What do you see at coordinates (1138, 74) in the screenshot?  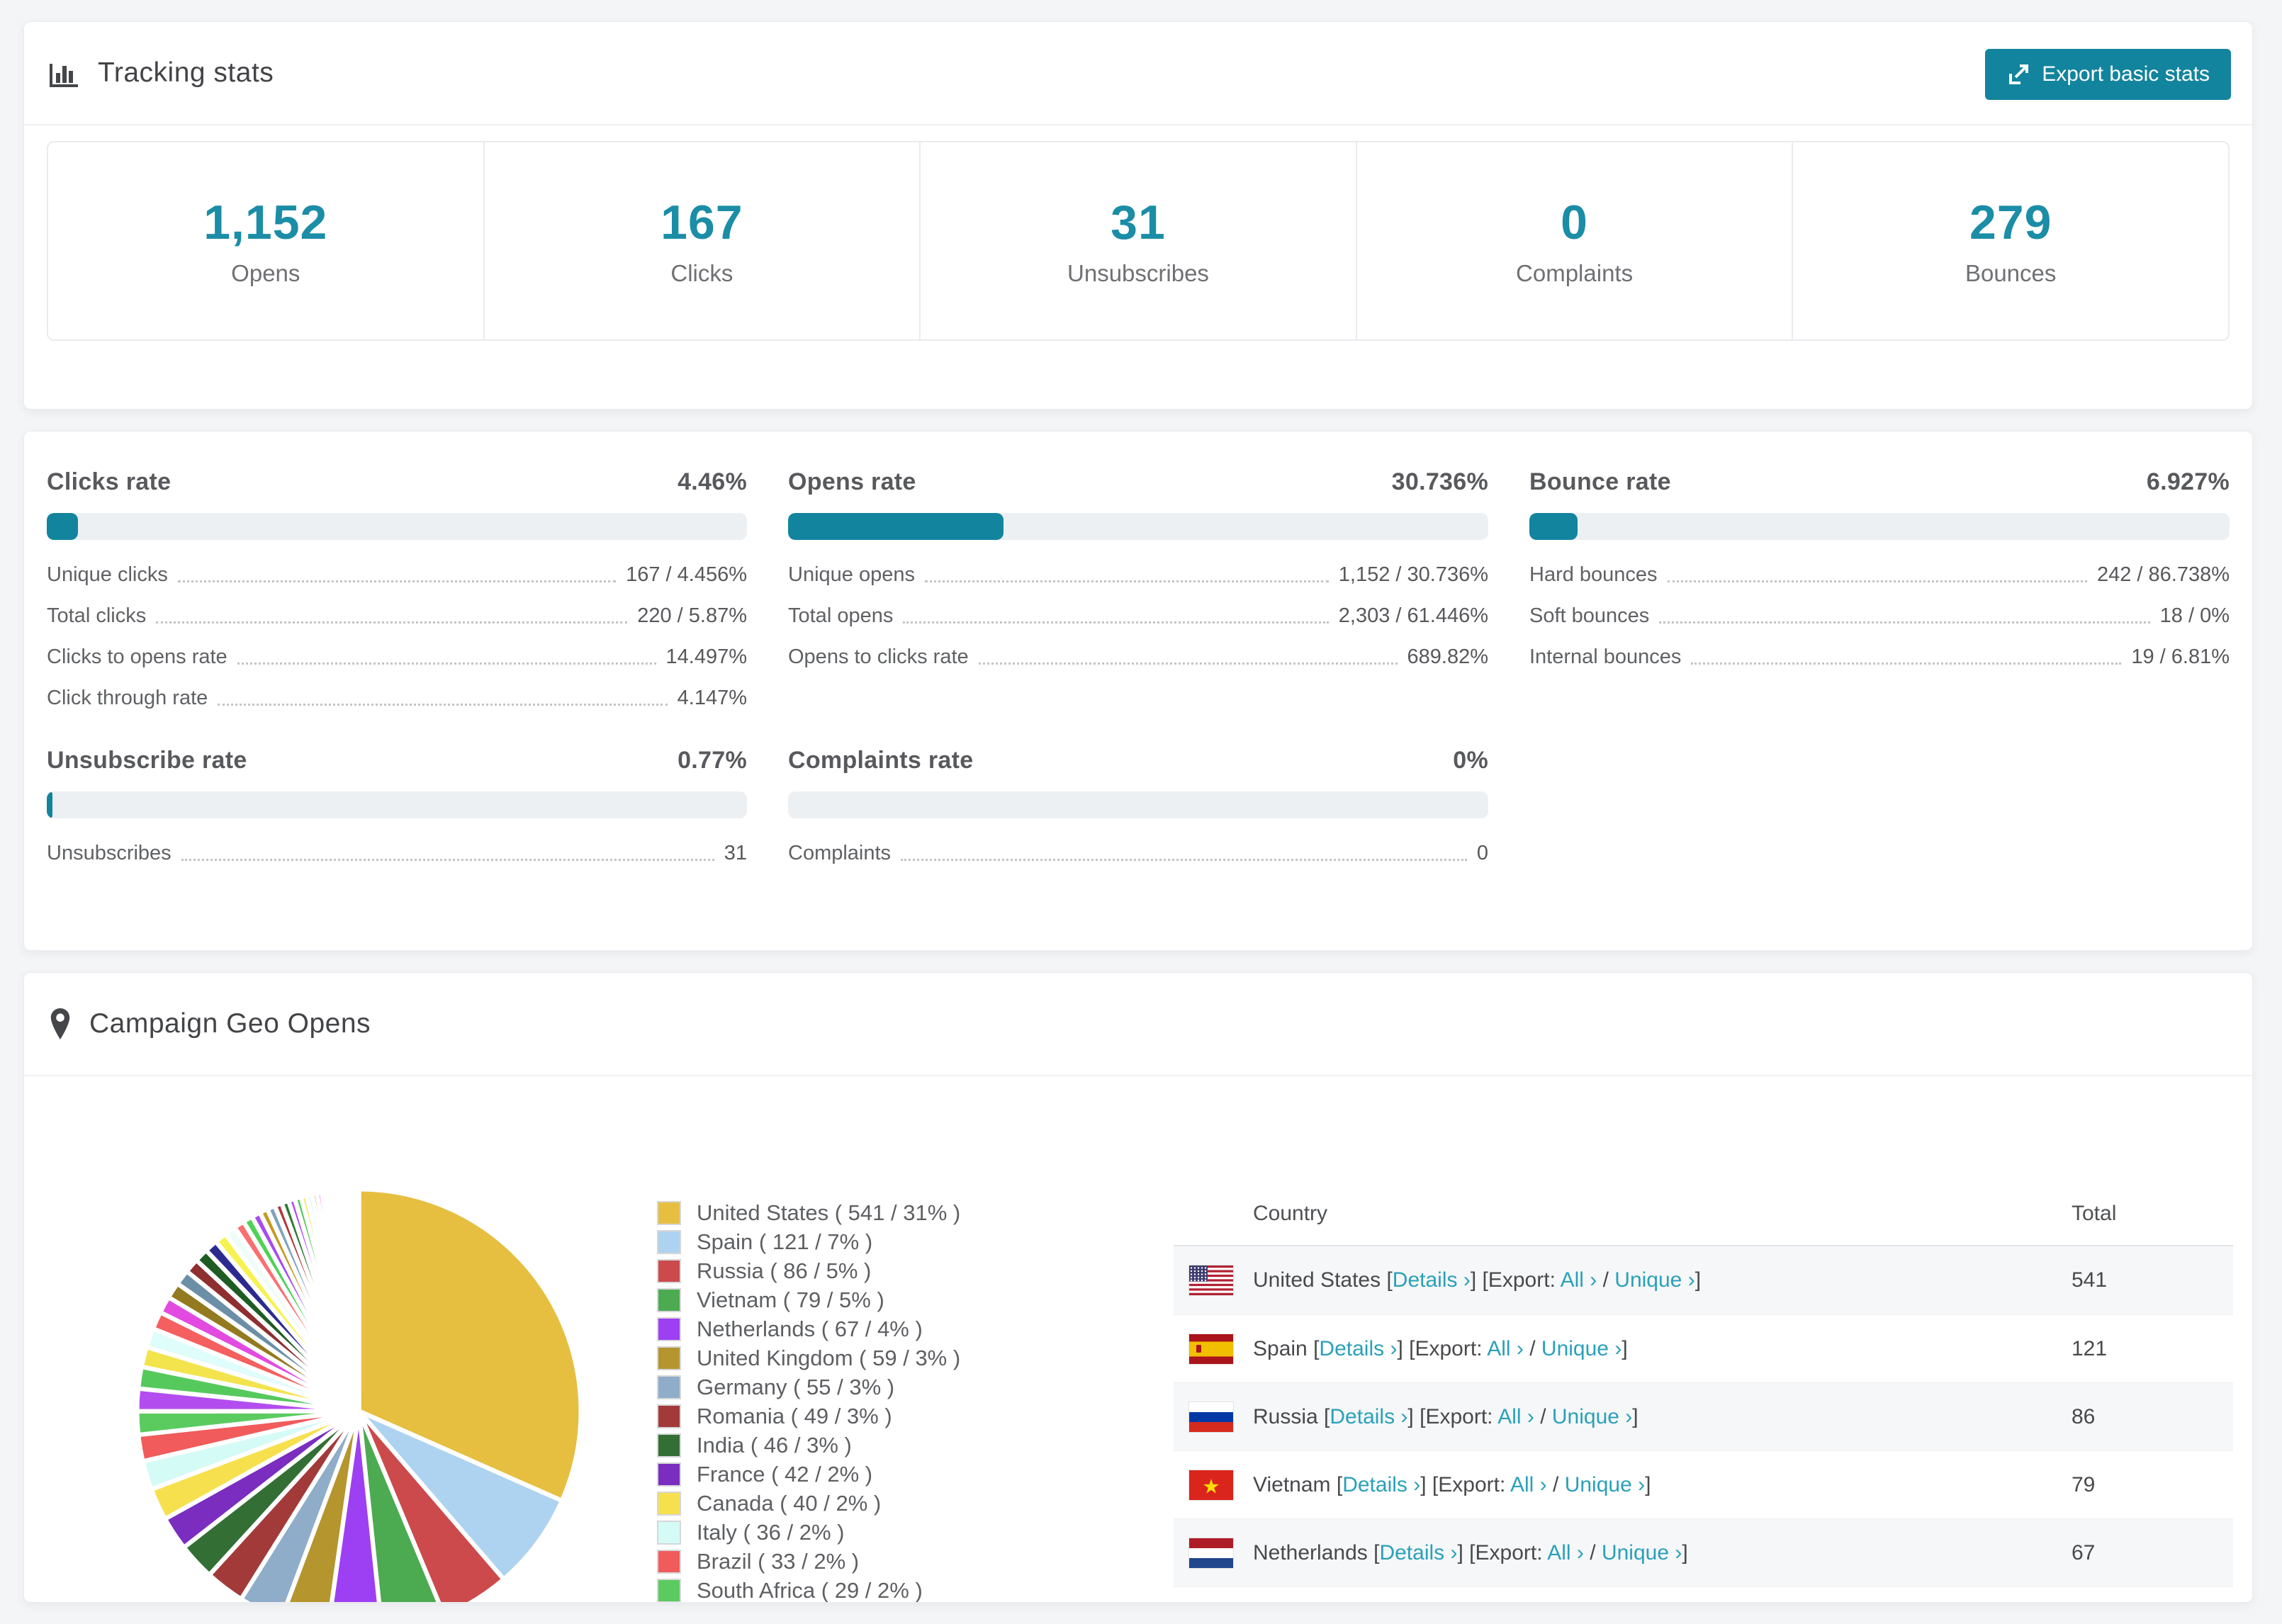 I see `tracking-stats-header: Tracking stats Export basic stats` at bounding box center [1138, 74].